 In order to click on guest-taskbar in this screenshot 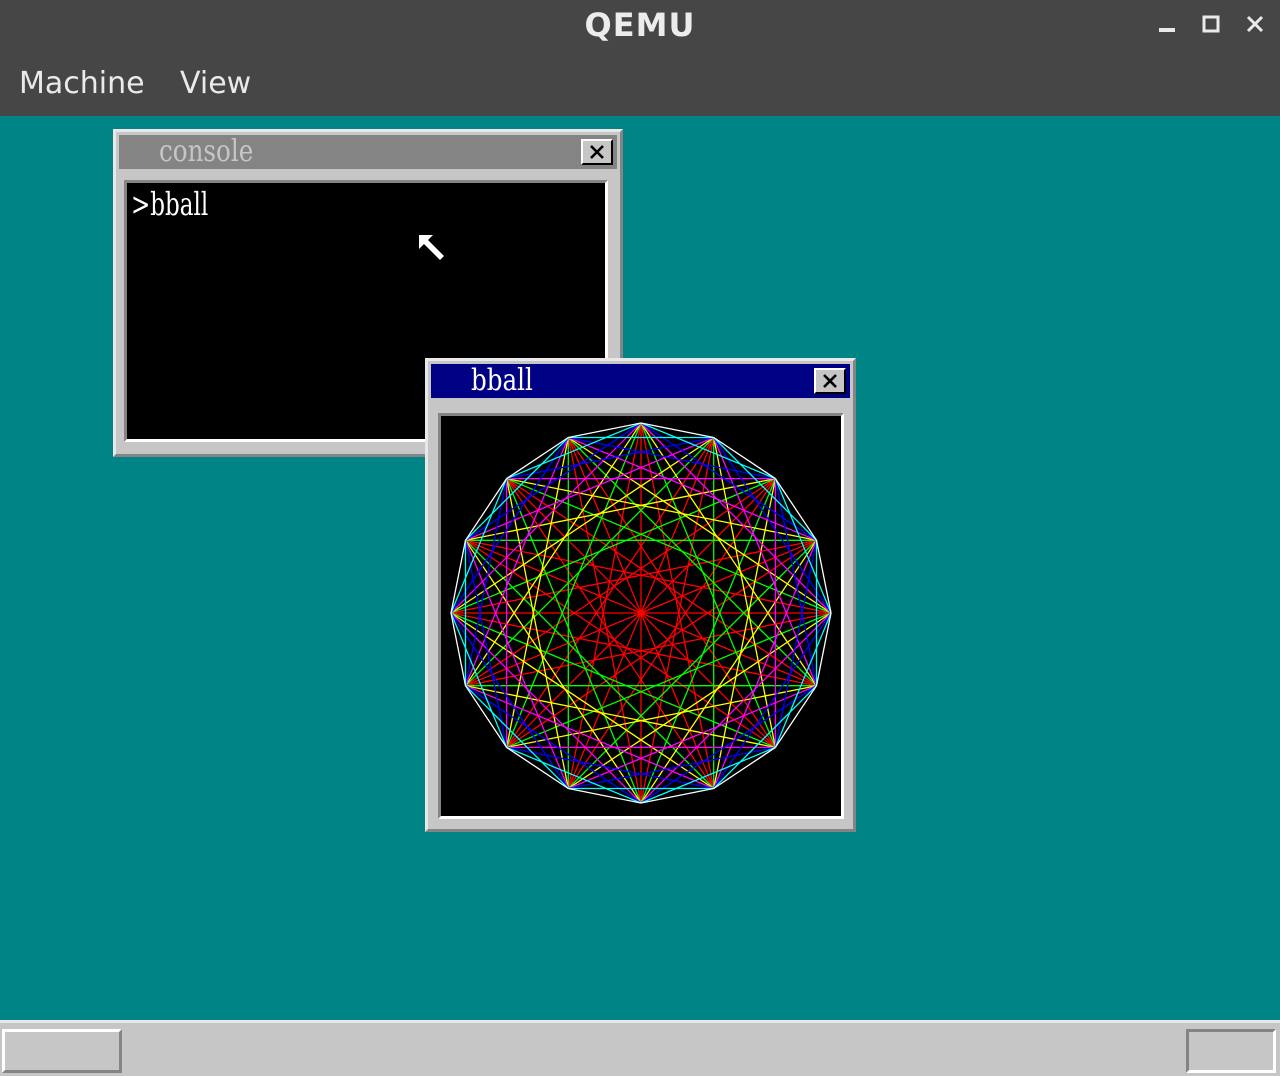, I will do `click(640, 1048)`.